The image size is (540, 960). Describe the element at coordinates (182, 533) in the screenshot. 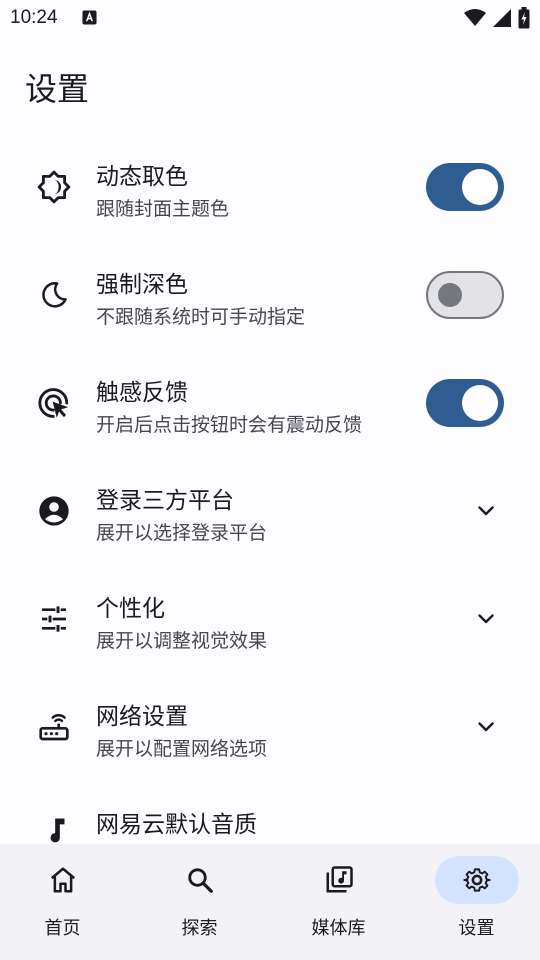

I see `setting-subtitle: 展开以选择登录平台` at that location.